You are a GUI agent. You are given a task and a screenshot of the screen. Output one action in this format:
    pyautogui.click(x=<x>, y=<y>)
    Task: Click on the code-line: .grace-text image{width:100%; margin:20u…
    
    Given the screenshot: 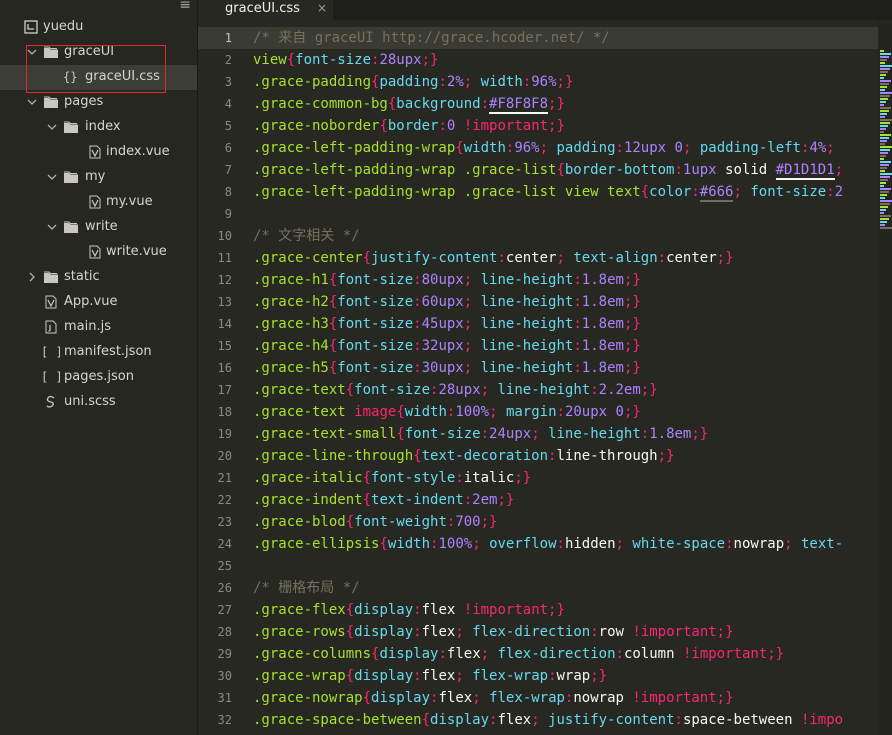 What is the action you would take?
    pyautogui.click(x=447, y=412)
    